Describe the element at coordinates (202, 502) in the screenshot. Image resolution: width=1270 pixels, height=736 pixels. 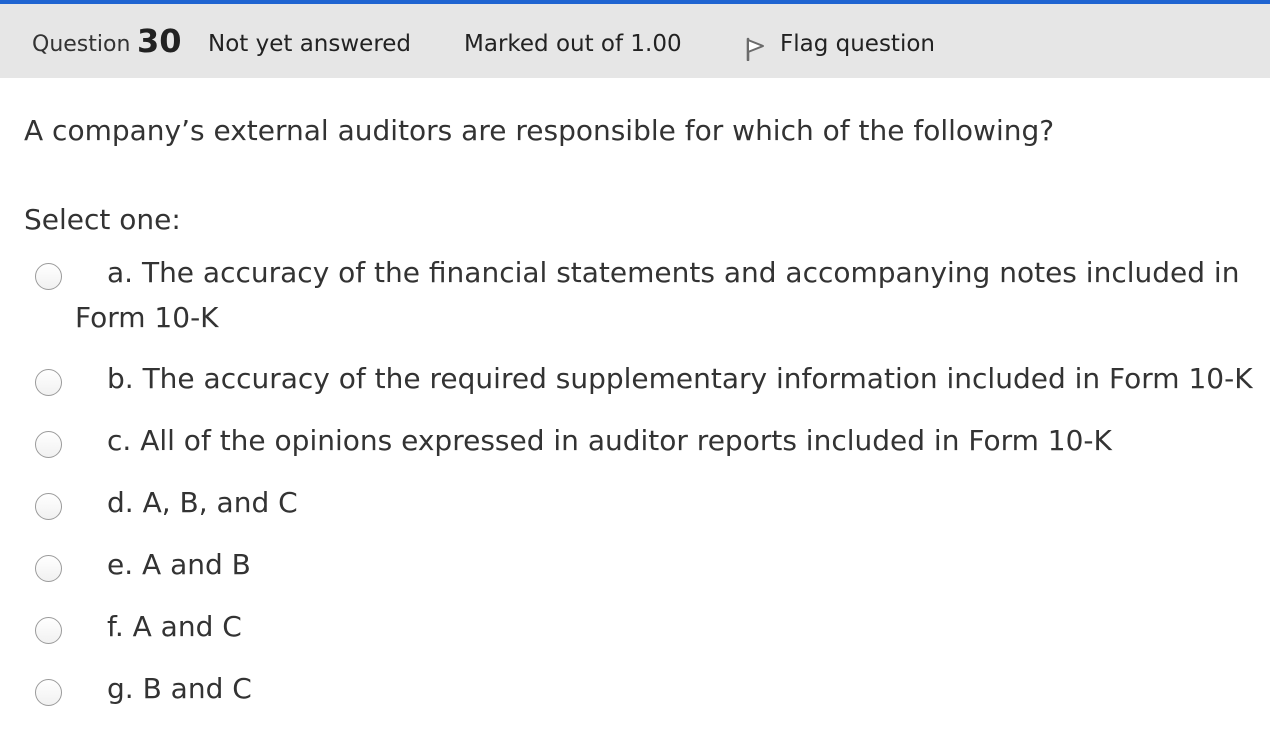
I see `answer-d-text: d. A, B, and C` at that location.